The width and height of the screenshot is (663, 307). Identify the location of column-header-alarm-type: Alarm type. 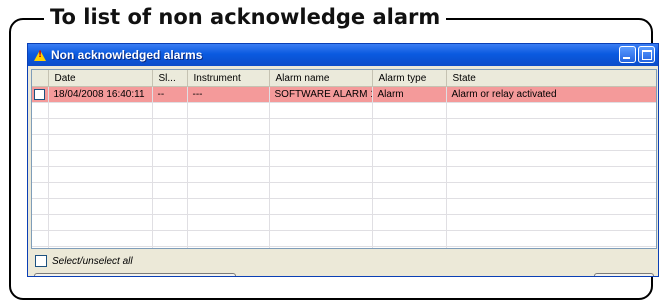
(409, 78).